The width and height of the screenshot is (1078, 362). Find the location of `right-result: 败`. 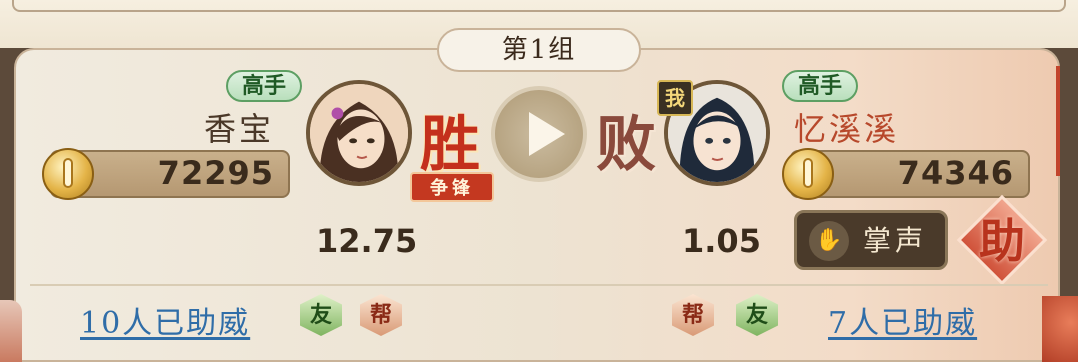

right-result: 败 is located at coordinates (626, 145).